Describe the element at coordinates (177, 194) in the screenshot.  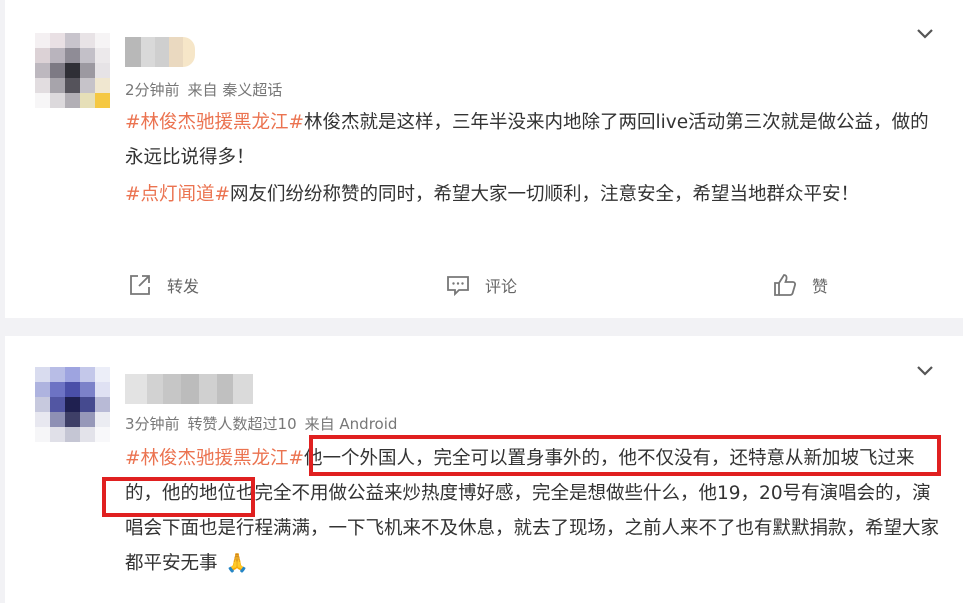
I see `topic-link: #点灯闻道#` at that location.